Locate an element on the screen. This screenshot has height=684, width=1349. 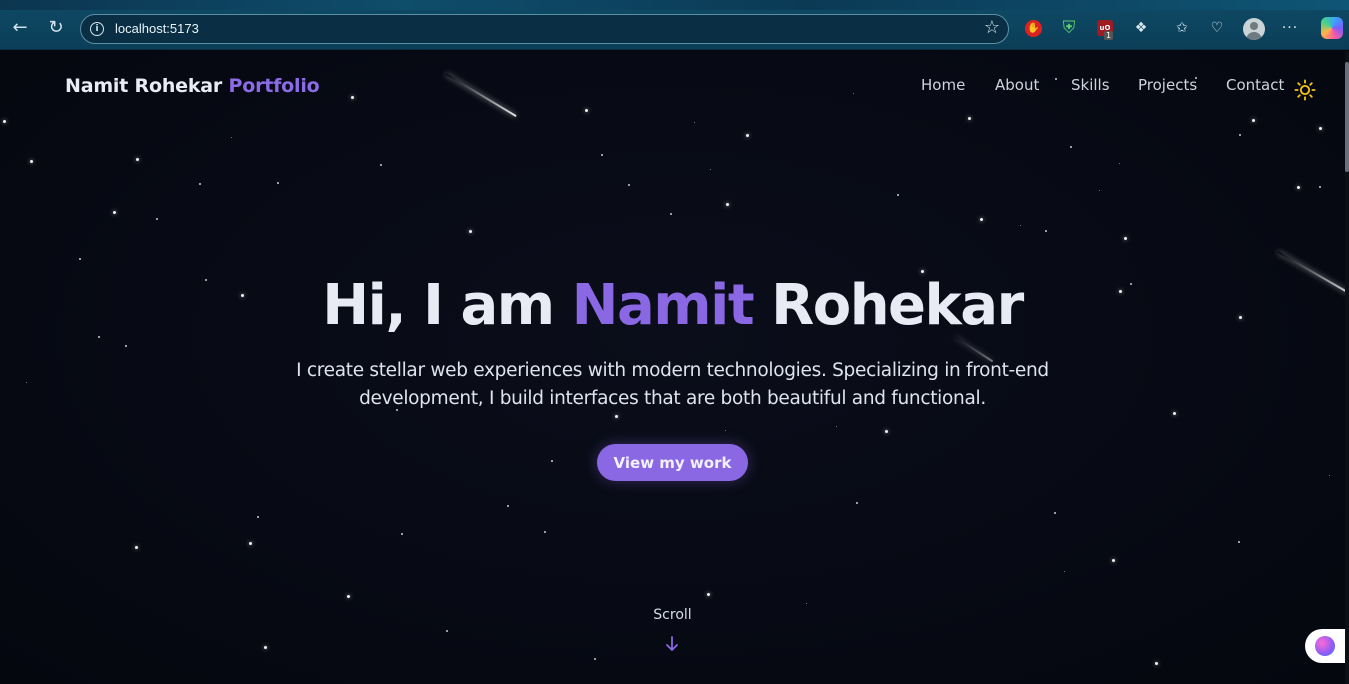
view-work-button: View my work is located at coordinates (672, 462).